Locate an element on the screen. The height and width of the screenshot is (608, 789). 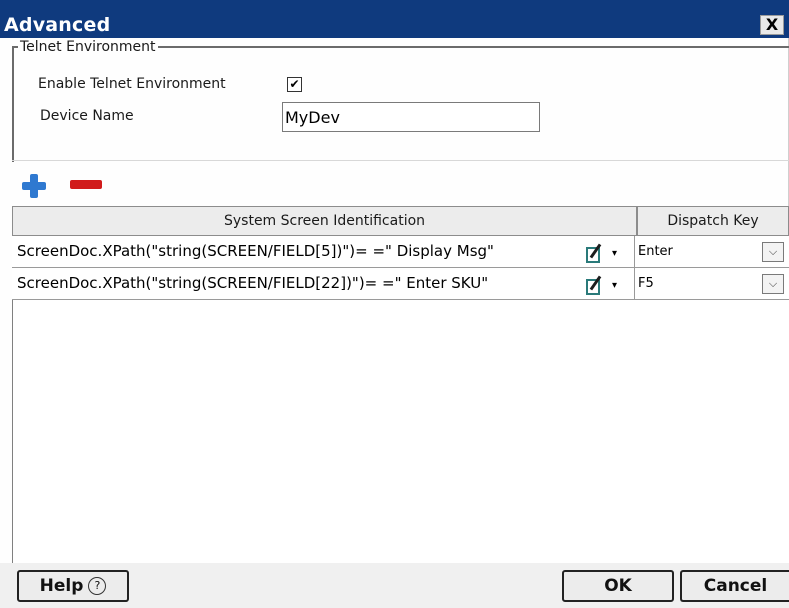
remove-row-button is located at coordinates (86, 184).